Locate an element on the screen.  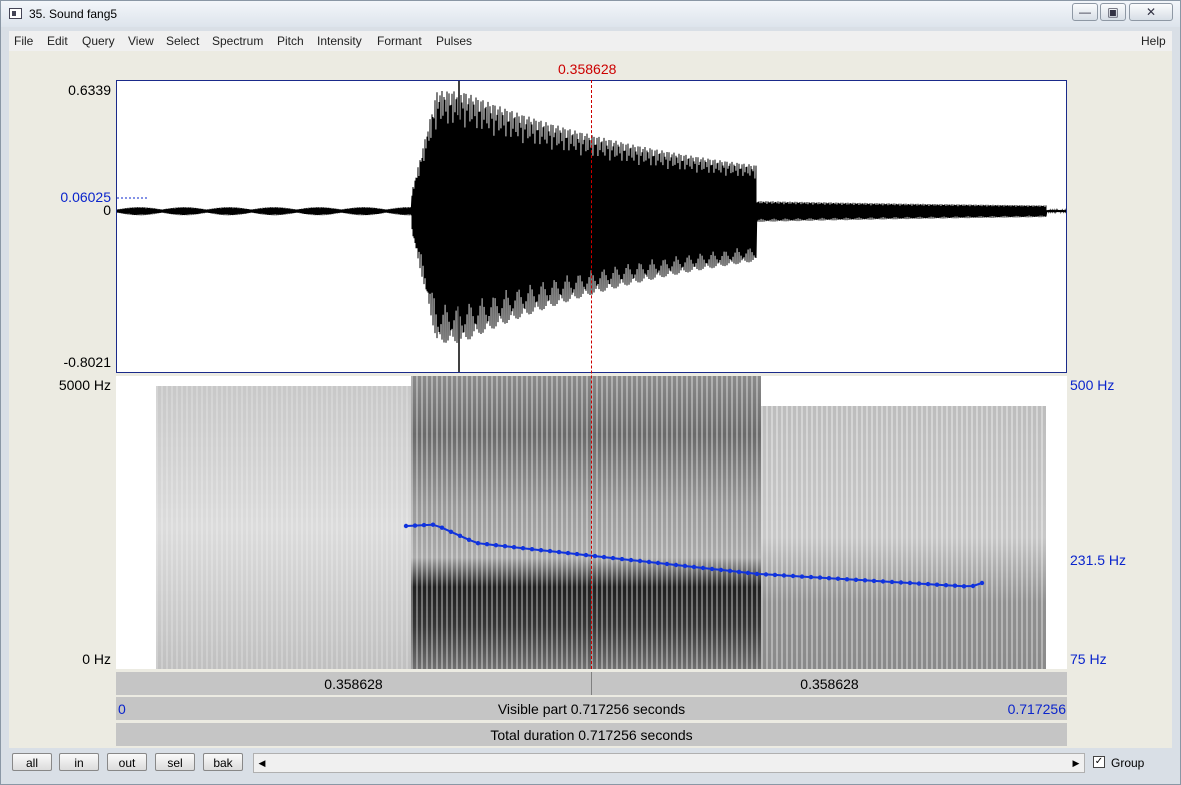
menu-file: File is located at coordinates (23, 41).